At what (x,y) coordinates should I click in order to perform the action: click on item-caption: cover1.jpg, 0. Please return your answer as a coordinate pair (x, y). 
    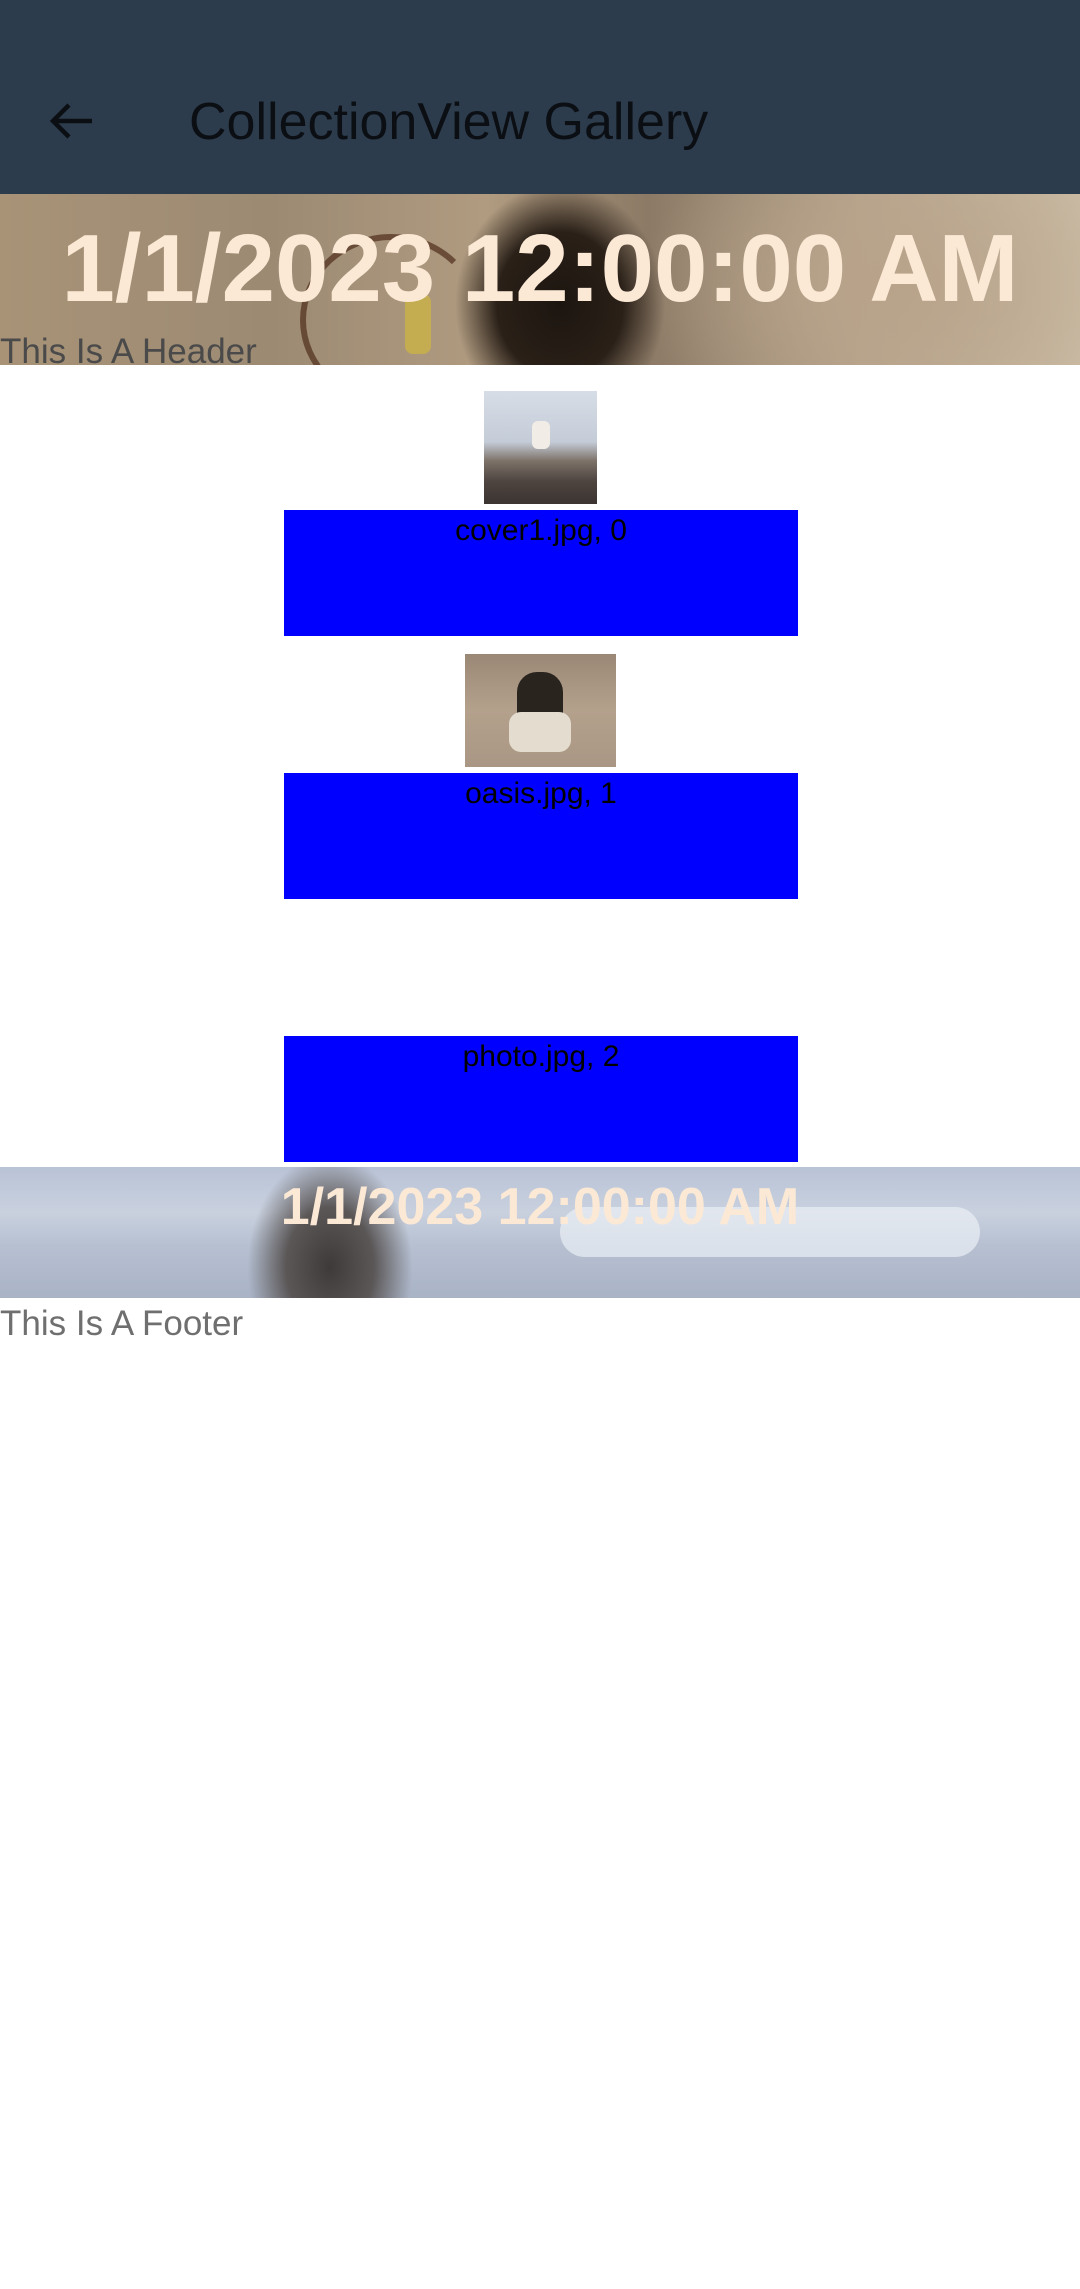
    Looking at the image, I should click on (541, 530).